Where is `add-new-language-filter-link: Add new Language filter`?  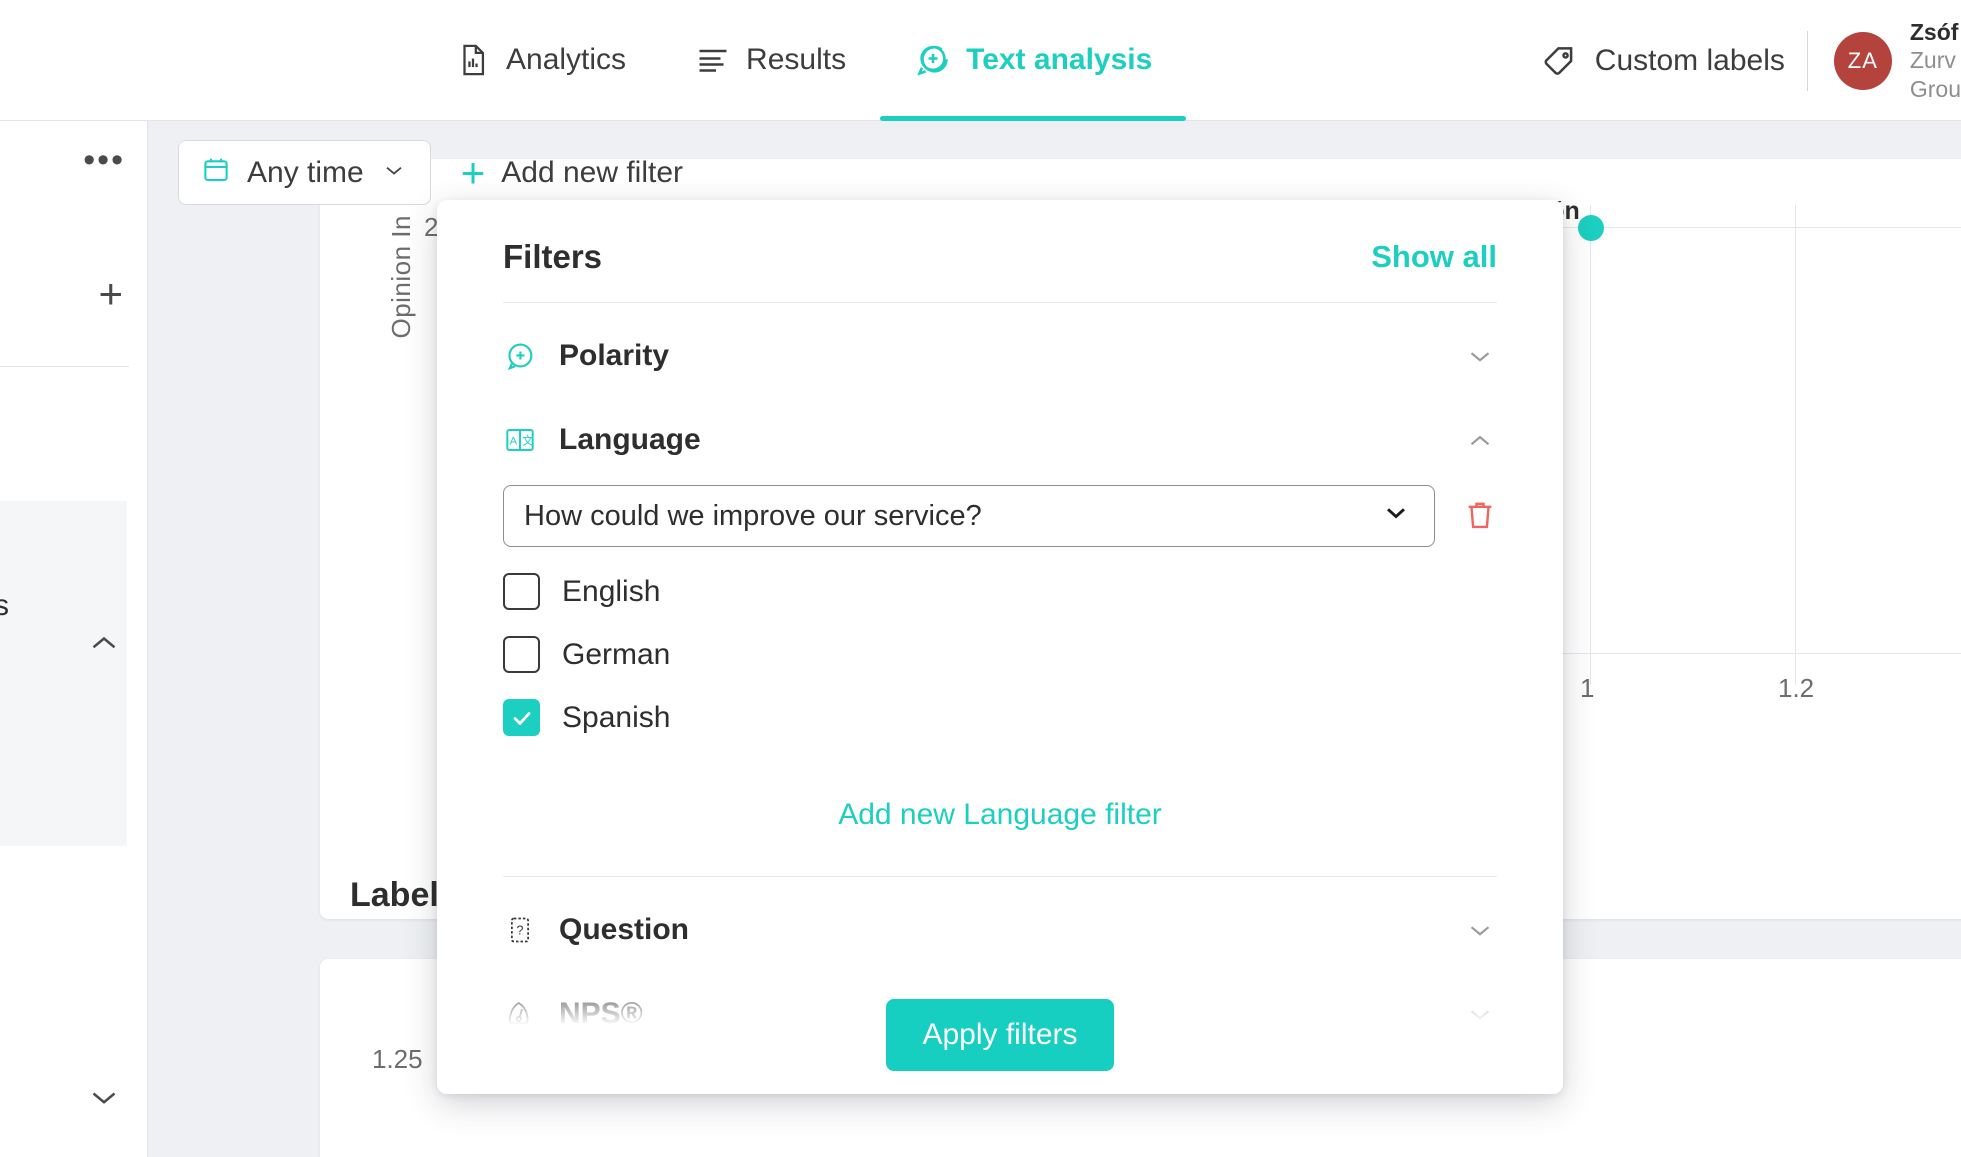
add-new-language-filter-link: Add new Language filter is located at coordinates (1000, 815).